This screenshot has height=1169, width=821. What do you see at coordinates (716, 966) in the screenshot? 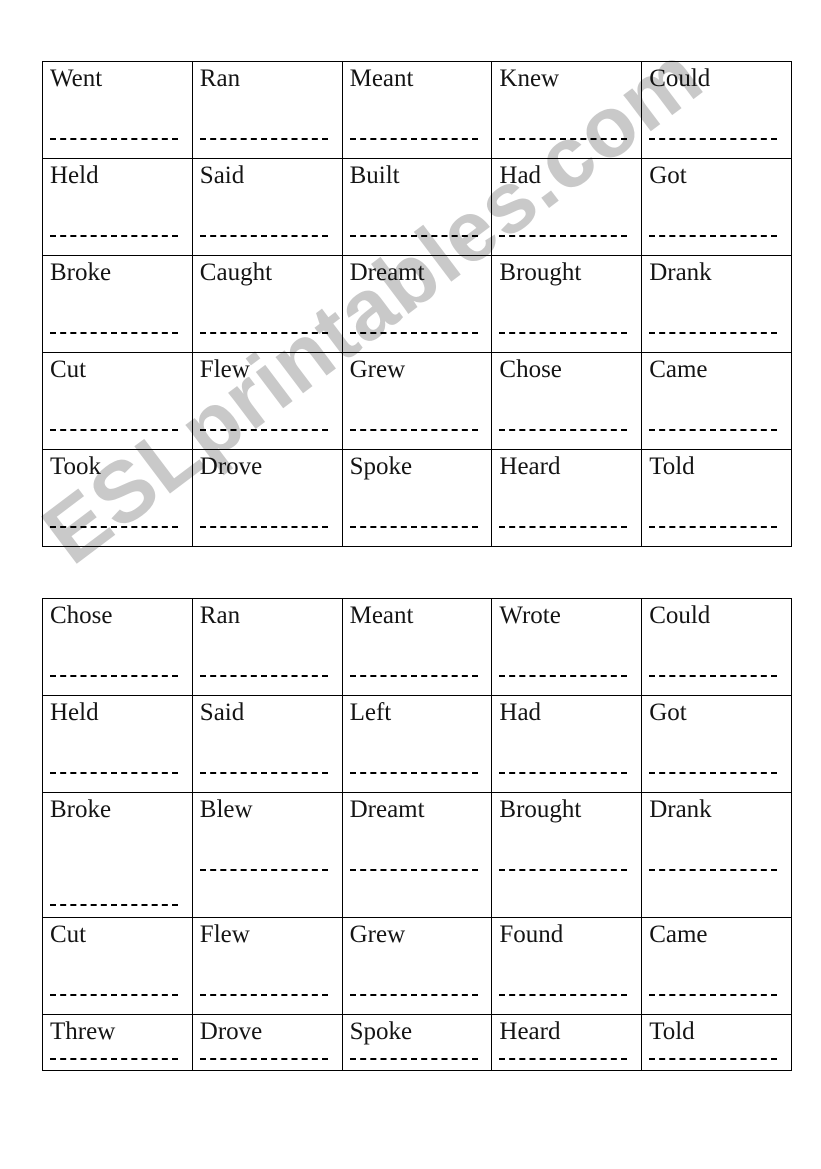
I see `verb-cell-inner: Came` at bounding box center [716, 966].